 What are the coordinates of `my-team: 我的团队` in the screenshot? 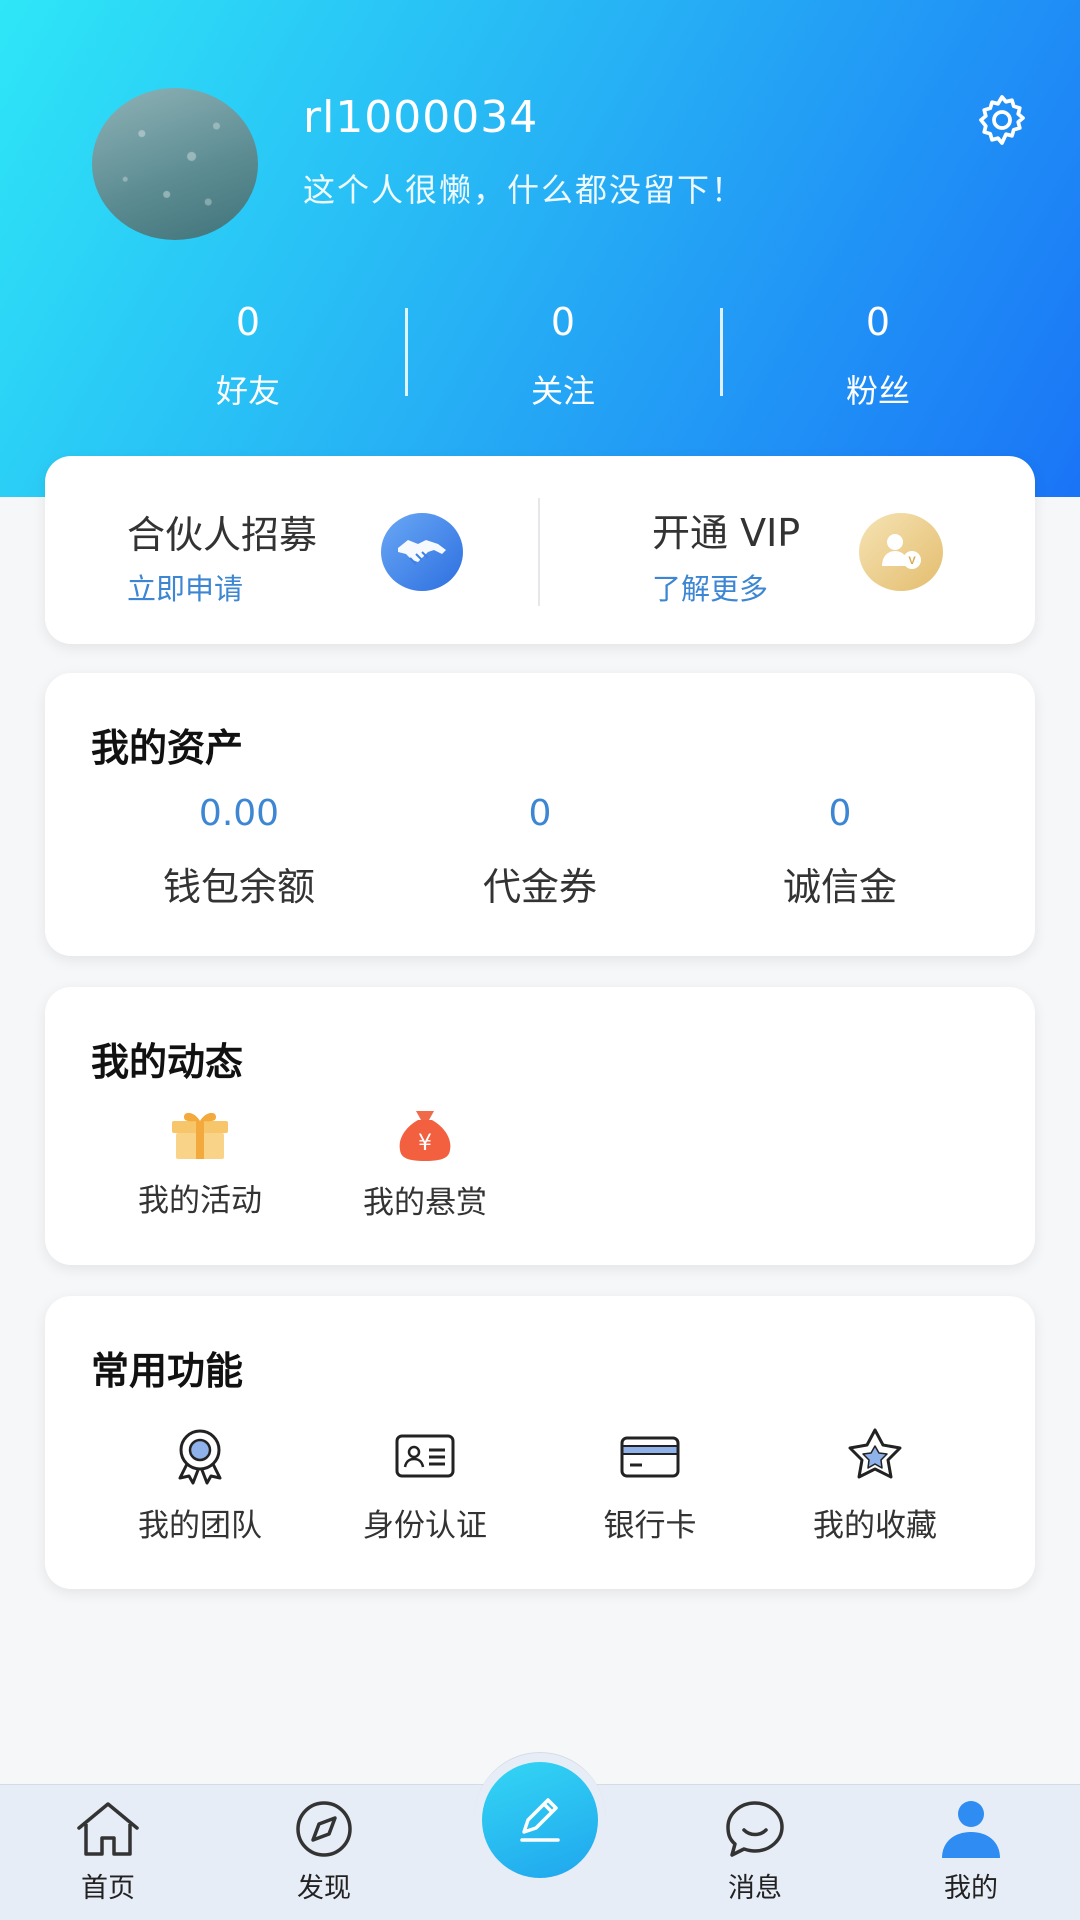 It's located at (200, 1485).